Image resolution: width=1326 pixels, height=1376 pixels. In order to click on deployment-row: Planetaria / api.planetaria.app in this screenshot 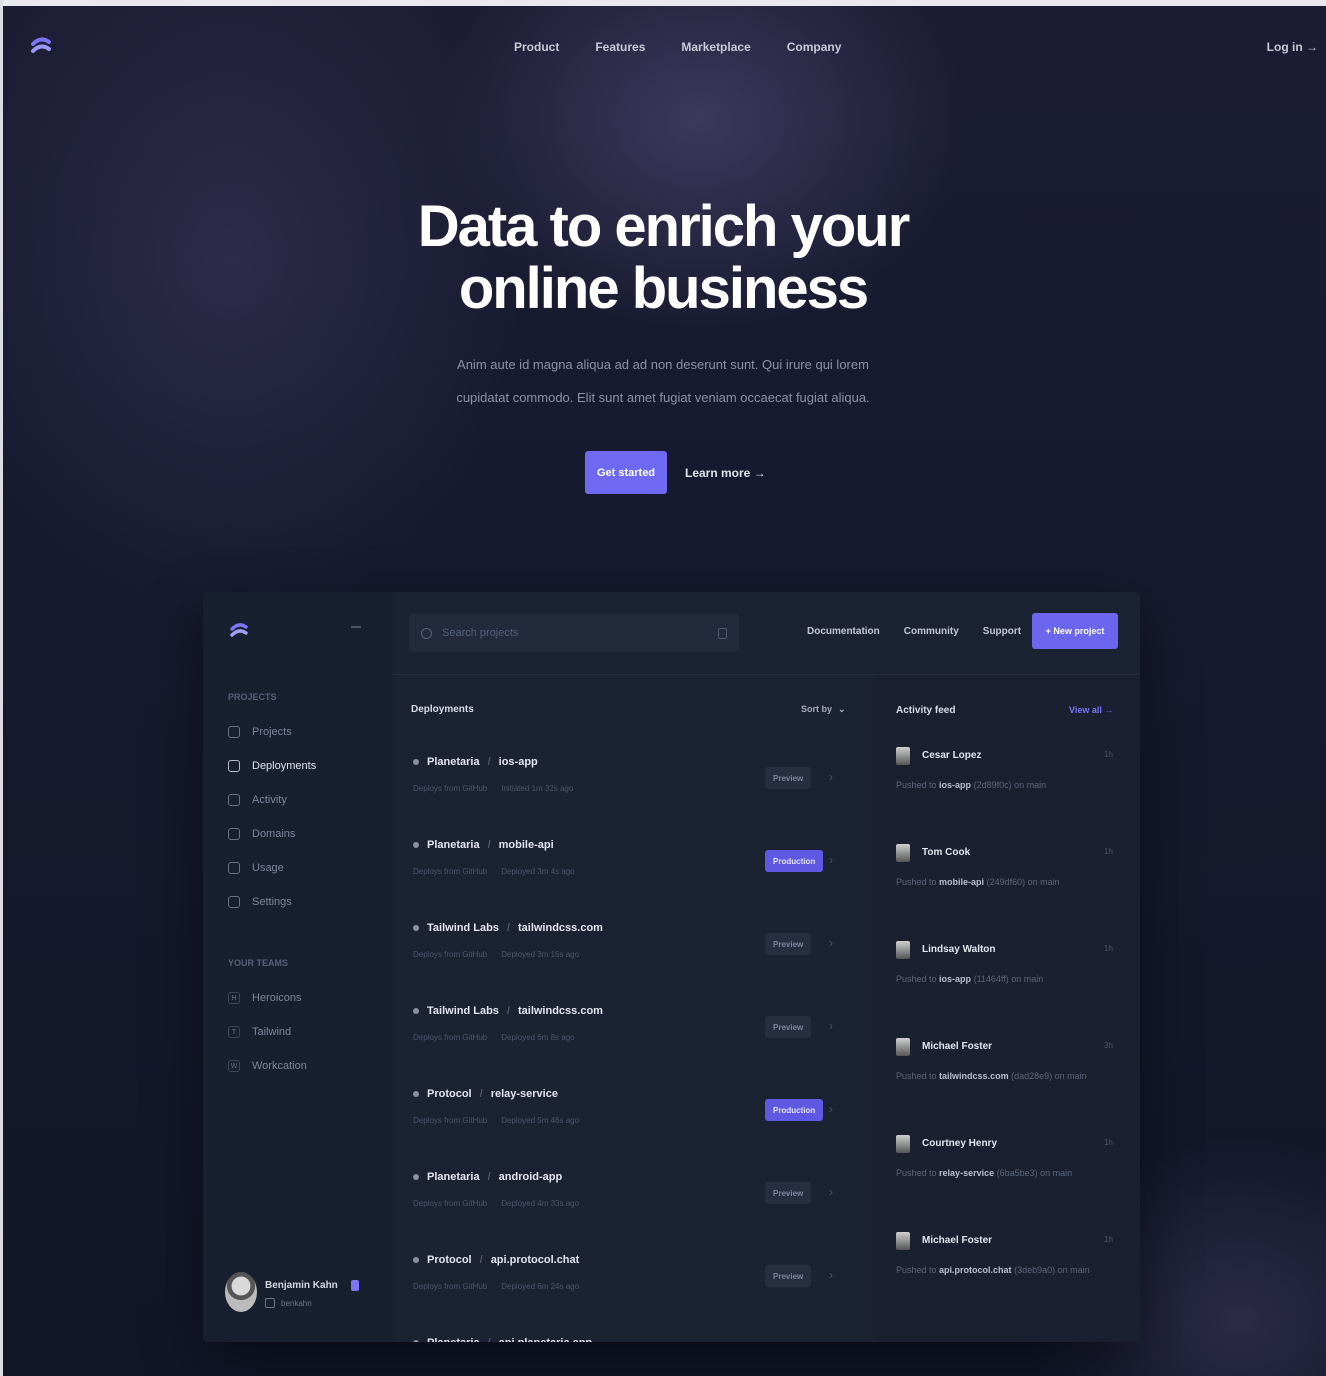, I will do `click(631, 1331)`.